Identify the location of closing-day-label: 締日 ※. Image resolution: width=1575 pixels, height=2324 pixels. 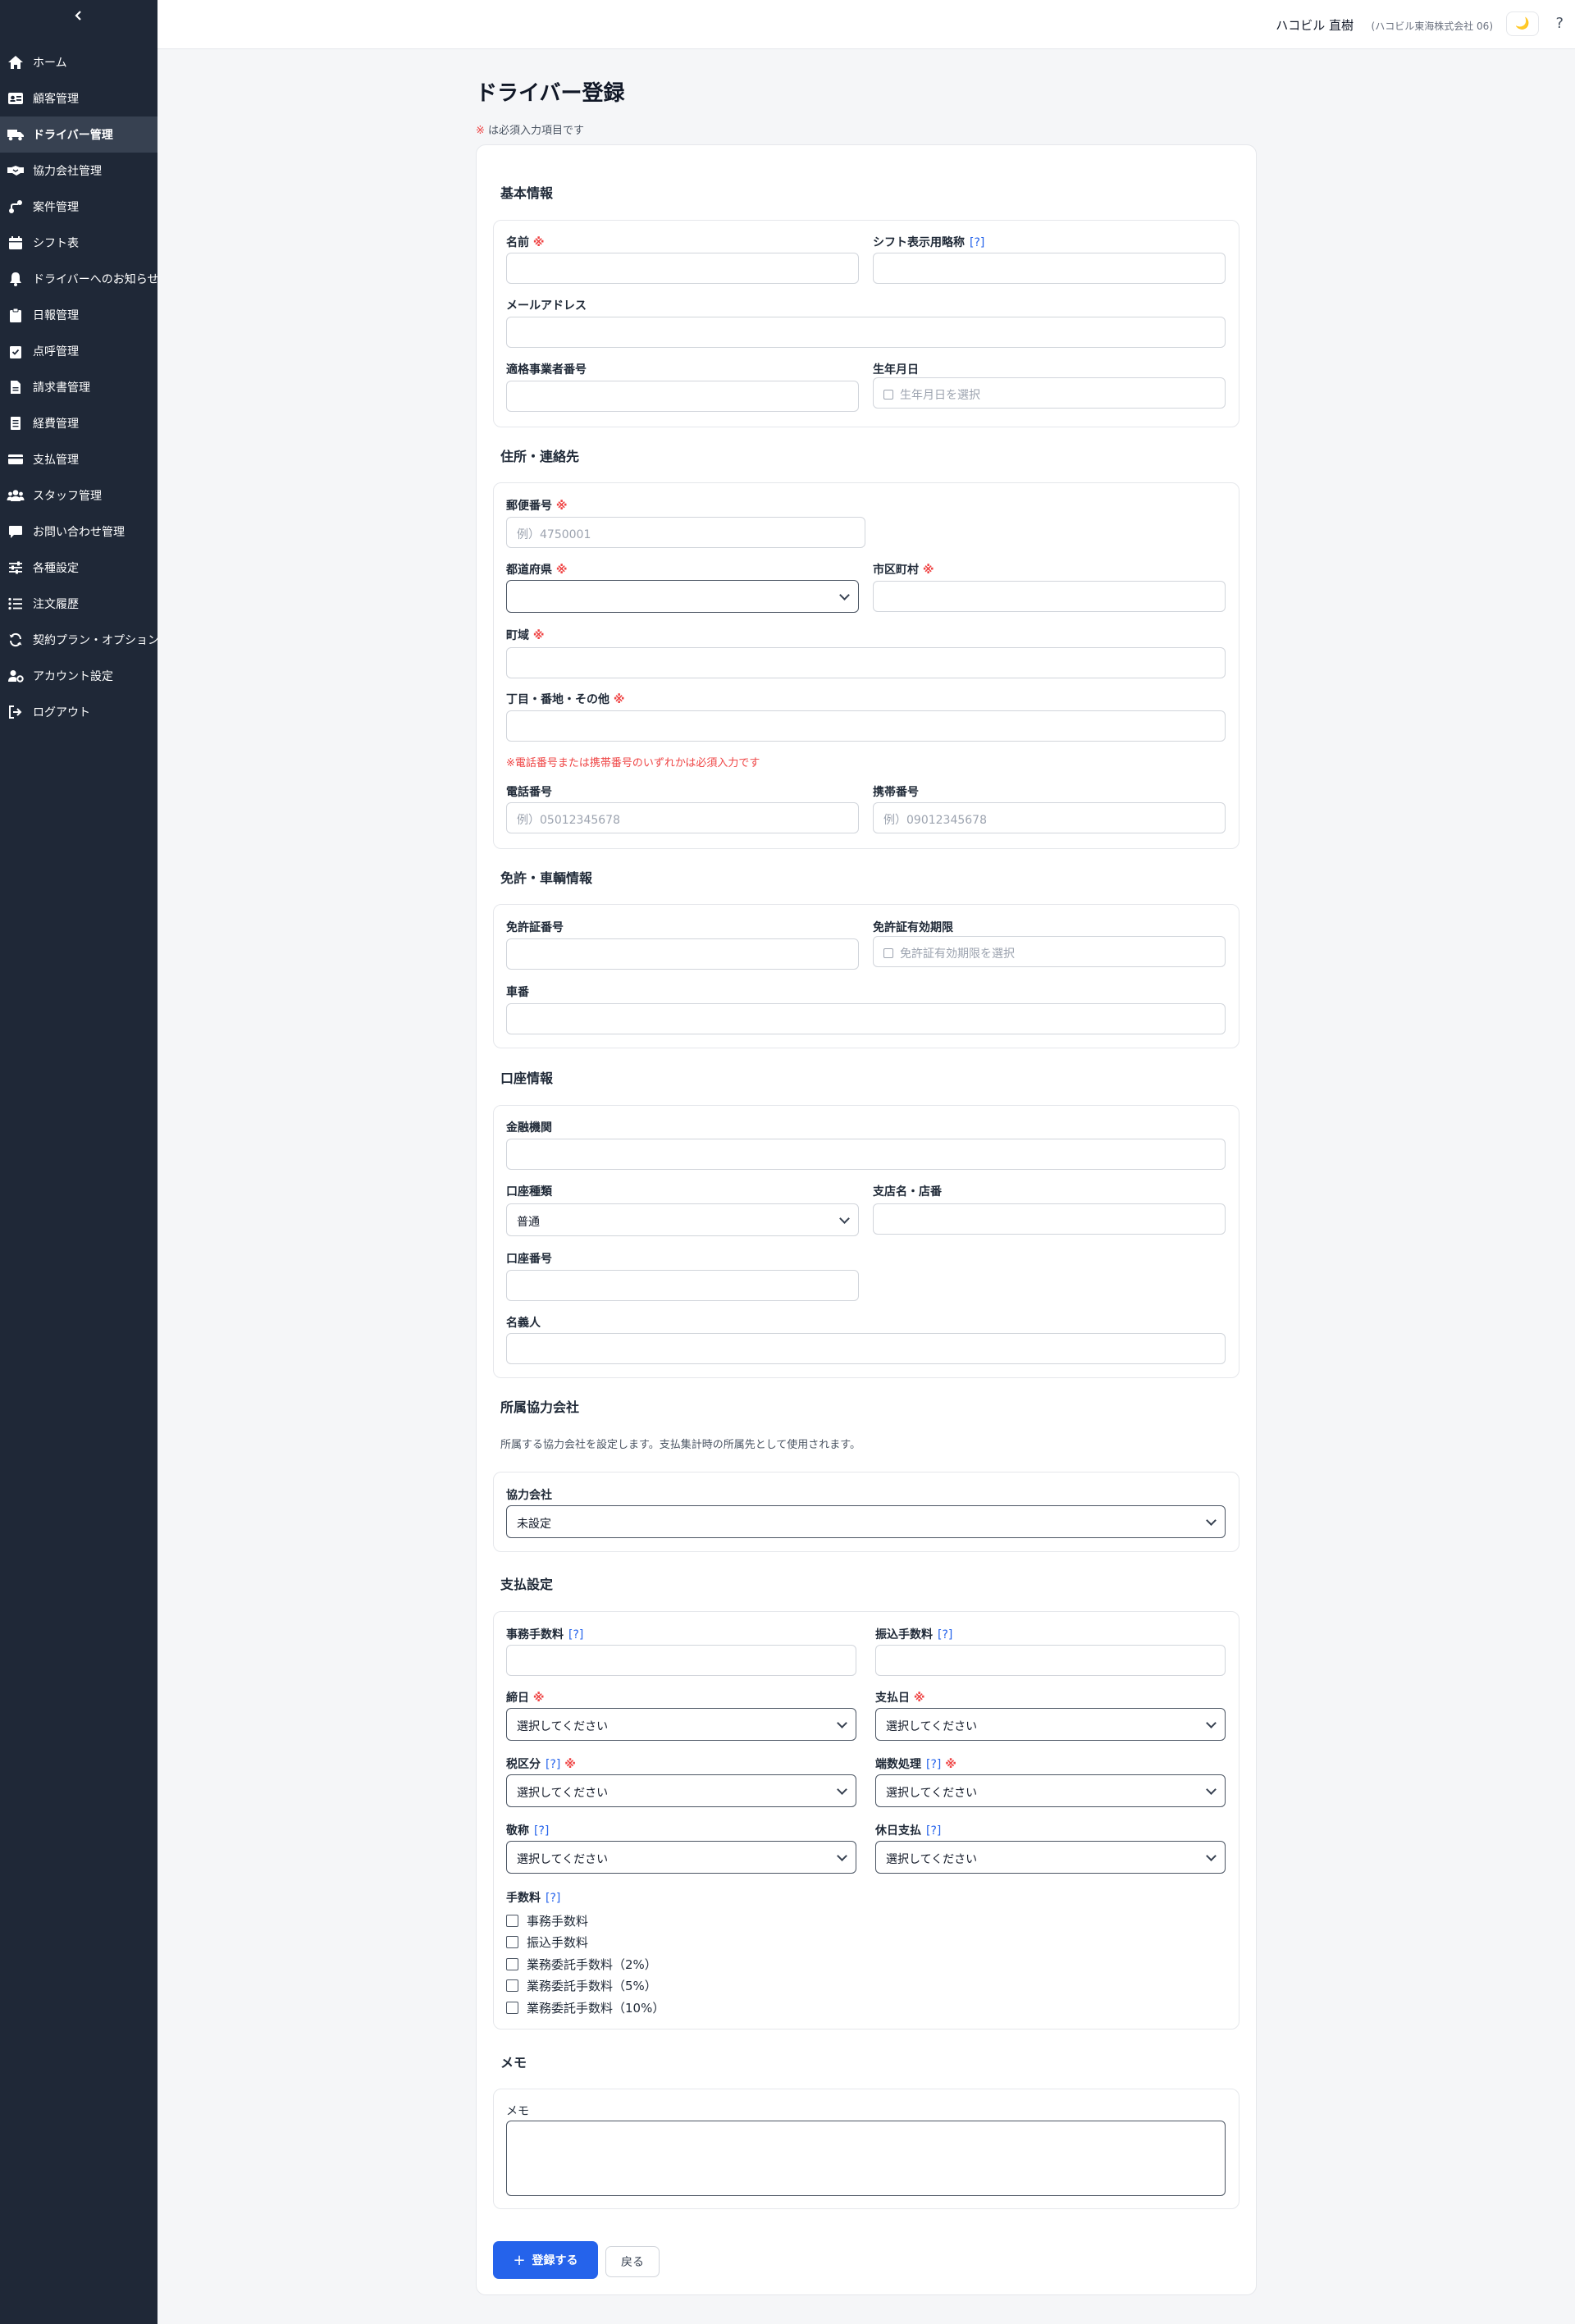
(526, 1699).